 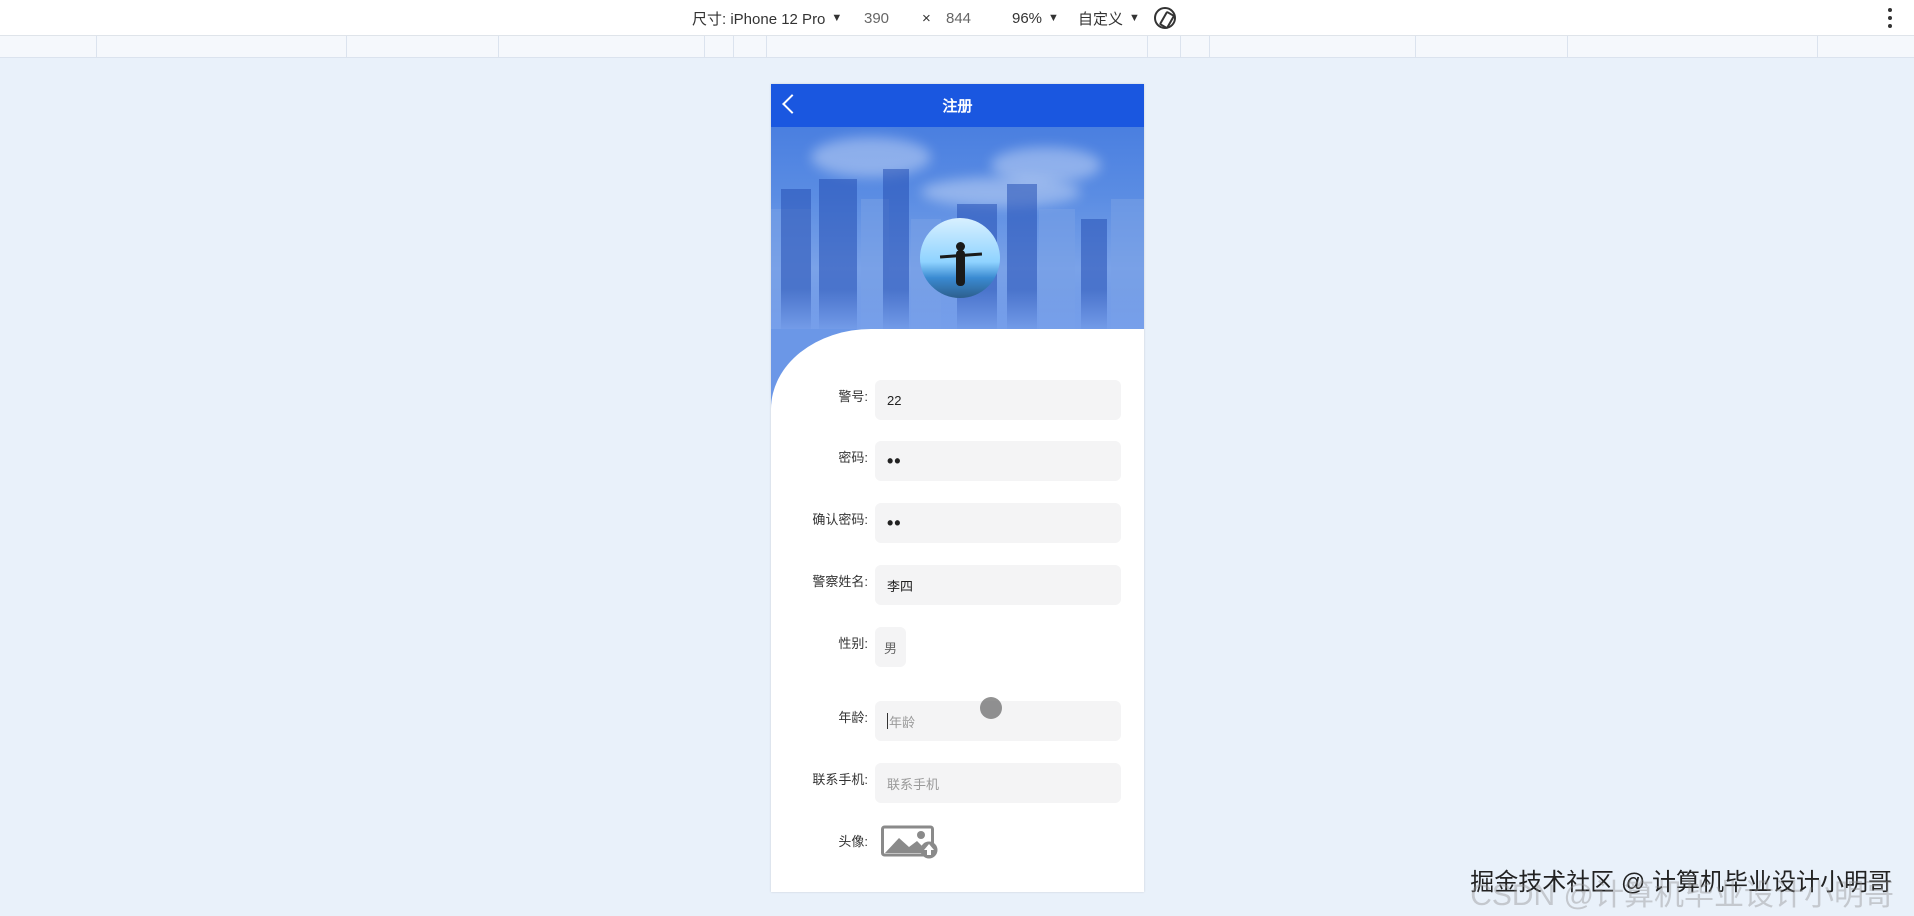 I want to click on badge-input: 22, so click(x=998, y=400).